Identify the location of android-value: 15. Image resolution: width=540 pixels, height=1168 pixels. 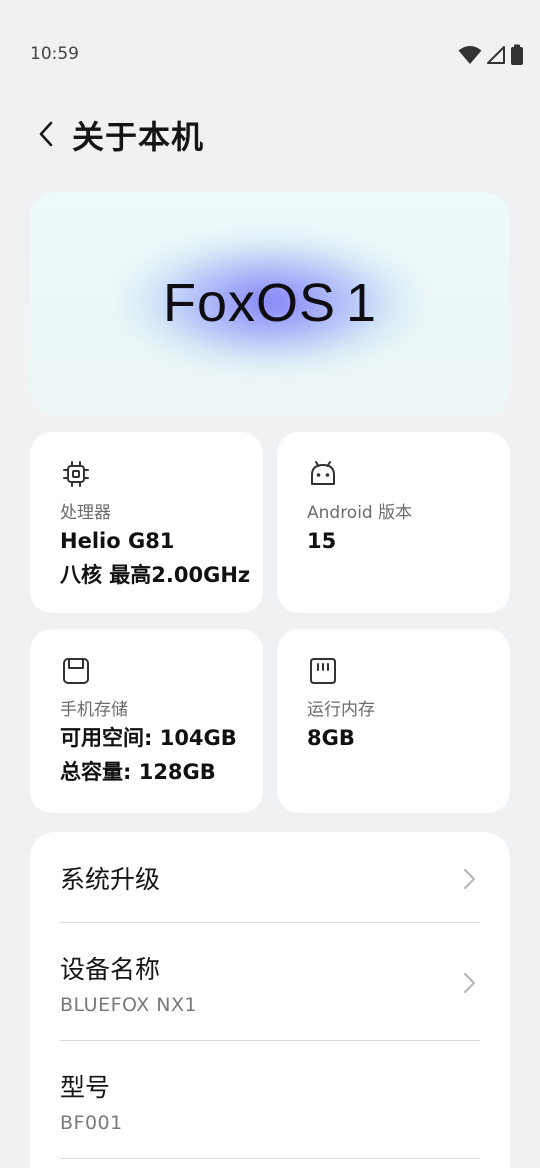
(321, 541).